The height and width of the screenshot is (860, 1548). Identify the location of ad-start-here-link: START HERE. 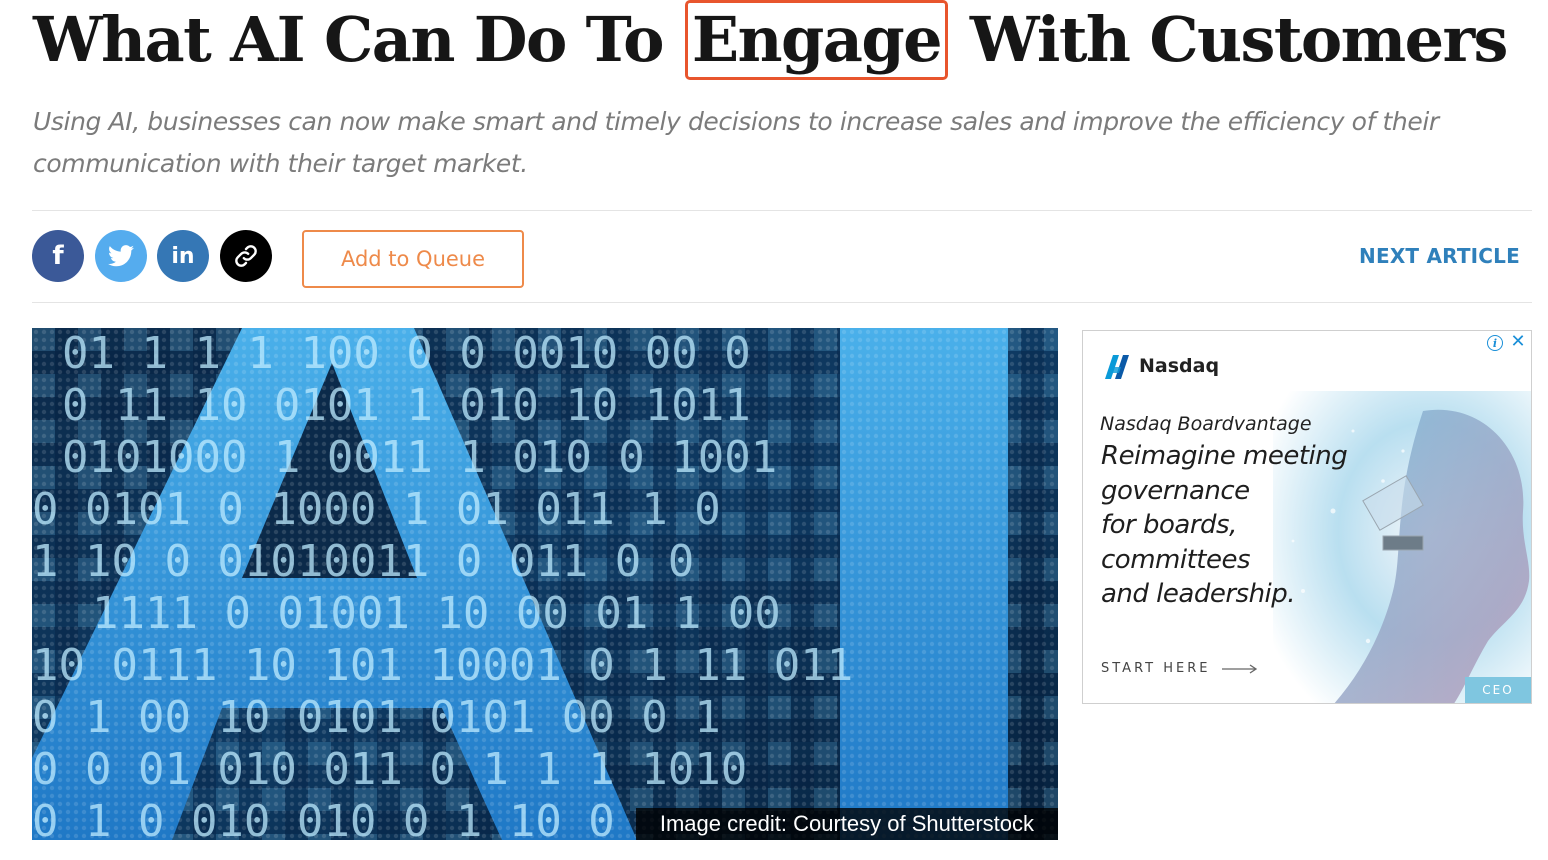
(1179, 668).